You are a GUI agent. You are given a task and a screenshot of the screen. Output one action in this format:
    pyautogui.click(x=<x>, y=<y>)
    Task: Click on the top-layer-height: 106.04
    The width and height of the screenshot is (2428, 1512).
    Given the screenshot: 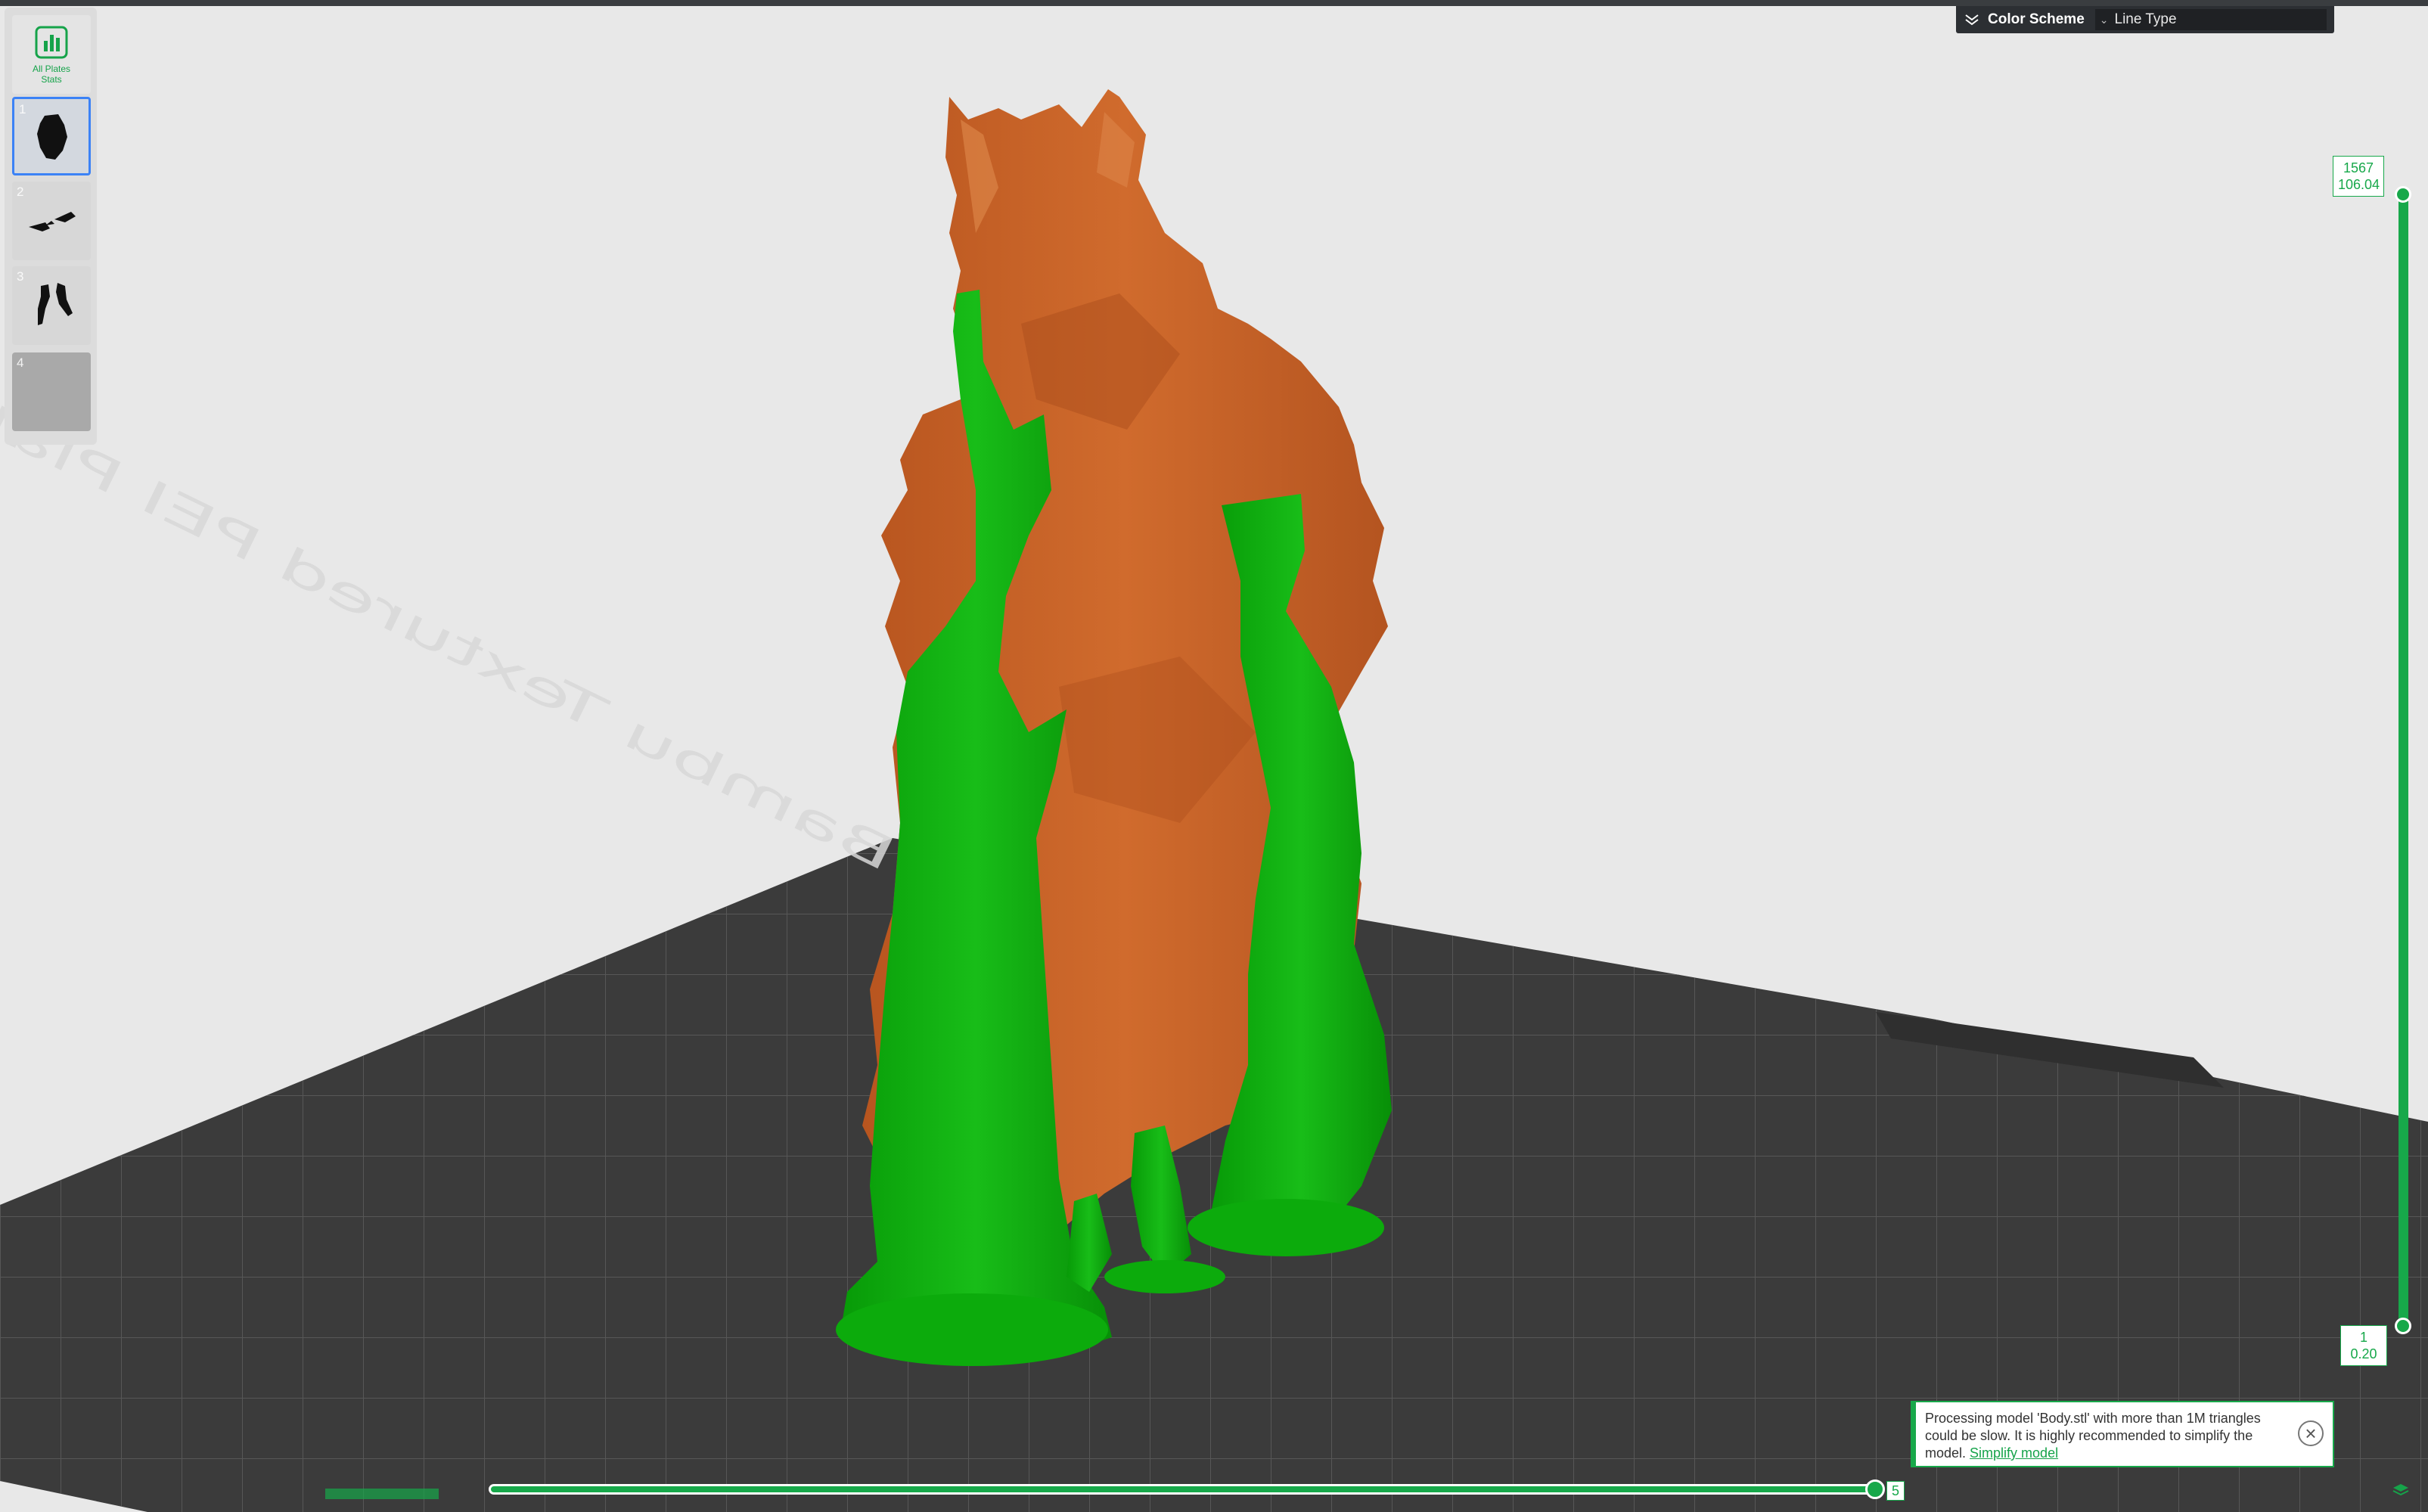 What is the action you would take?
    pyautogui.click(x=2359, y=184)
    